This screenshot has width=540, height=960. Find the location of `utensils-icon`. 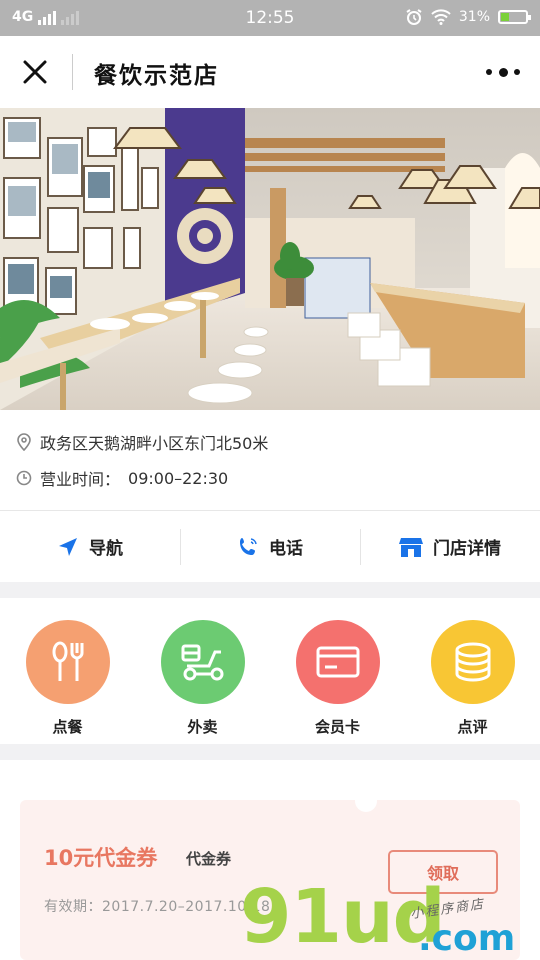

utensils-icon is located at coordinates (67, 661).